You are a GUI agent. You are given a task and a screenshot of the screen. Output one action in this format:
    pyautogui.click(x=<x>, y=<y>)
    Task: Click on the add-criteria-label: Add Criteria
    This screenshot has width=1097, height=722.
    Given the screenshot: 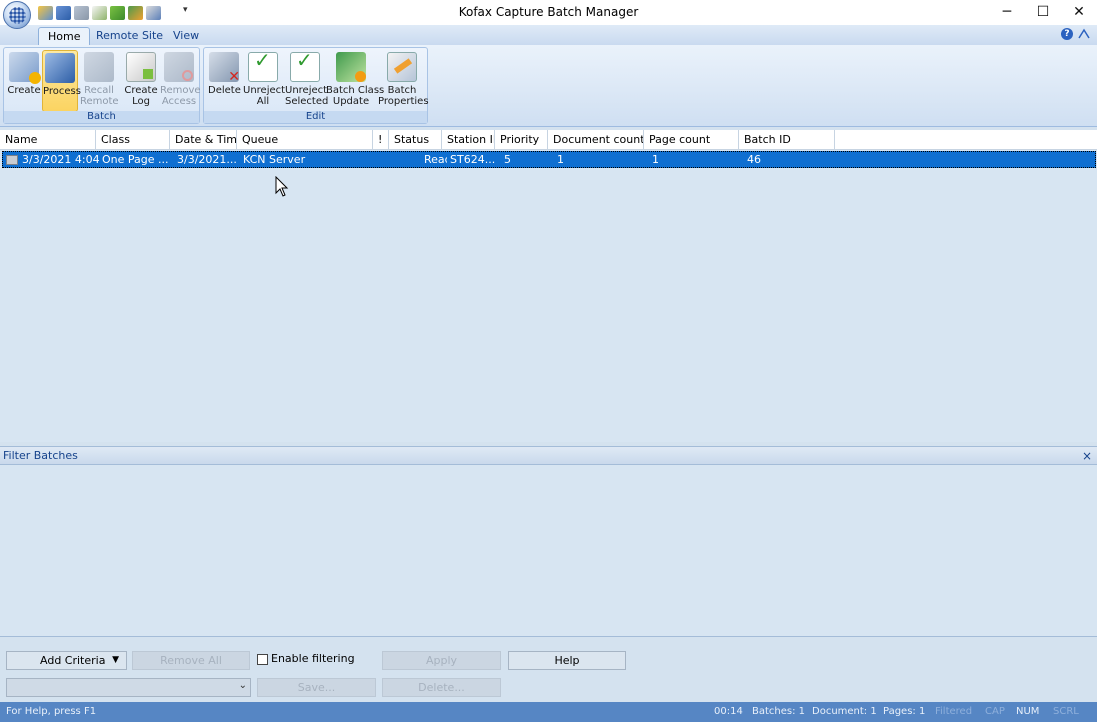 What is the action you would take?
    pyautogui.click(x=73, y=660)
    